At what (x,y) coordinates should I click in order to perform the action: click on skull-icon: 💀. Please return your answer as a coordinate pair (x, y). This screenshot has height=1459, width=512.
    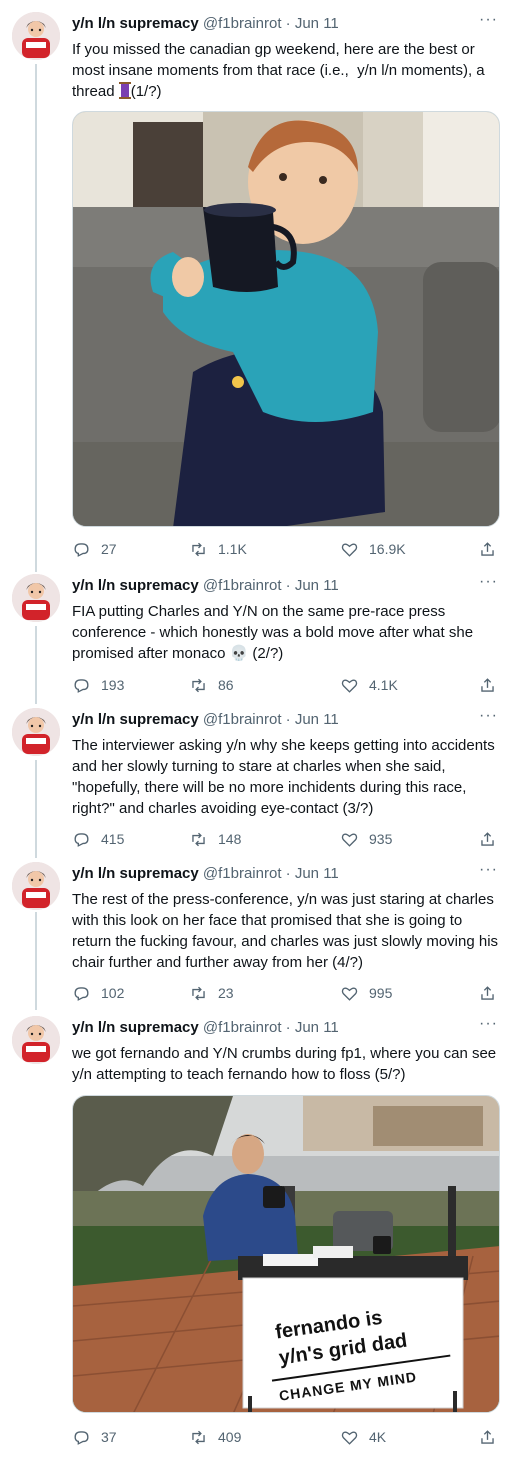
    Looking at the image, I should click on (239, 653).